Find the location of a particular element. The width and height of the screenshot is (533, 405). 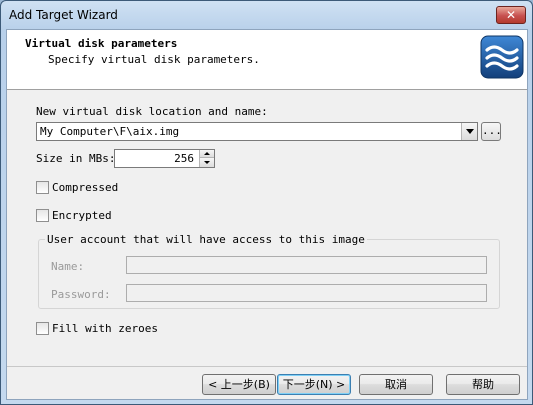

waves-logo-icon is located at coordinates (502, 57).